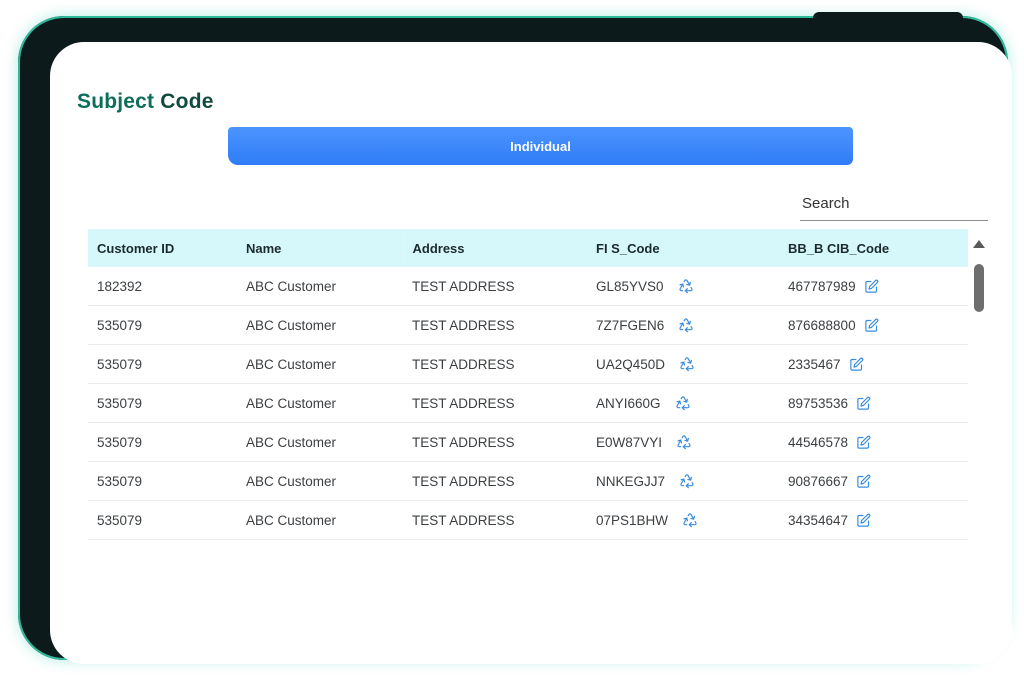  What do you see at coordinates (873, 403) in the screenshot?
I see `cell-cib-code: 89753536` at bounding box center [873, 403].